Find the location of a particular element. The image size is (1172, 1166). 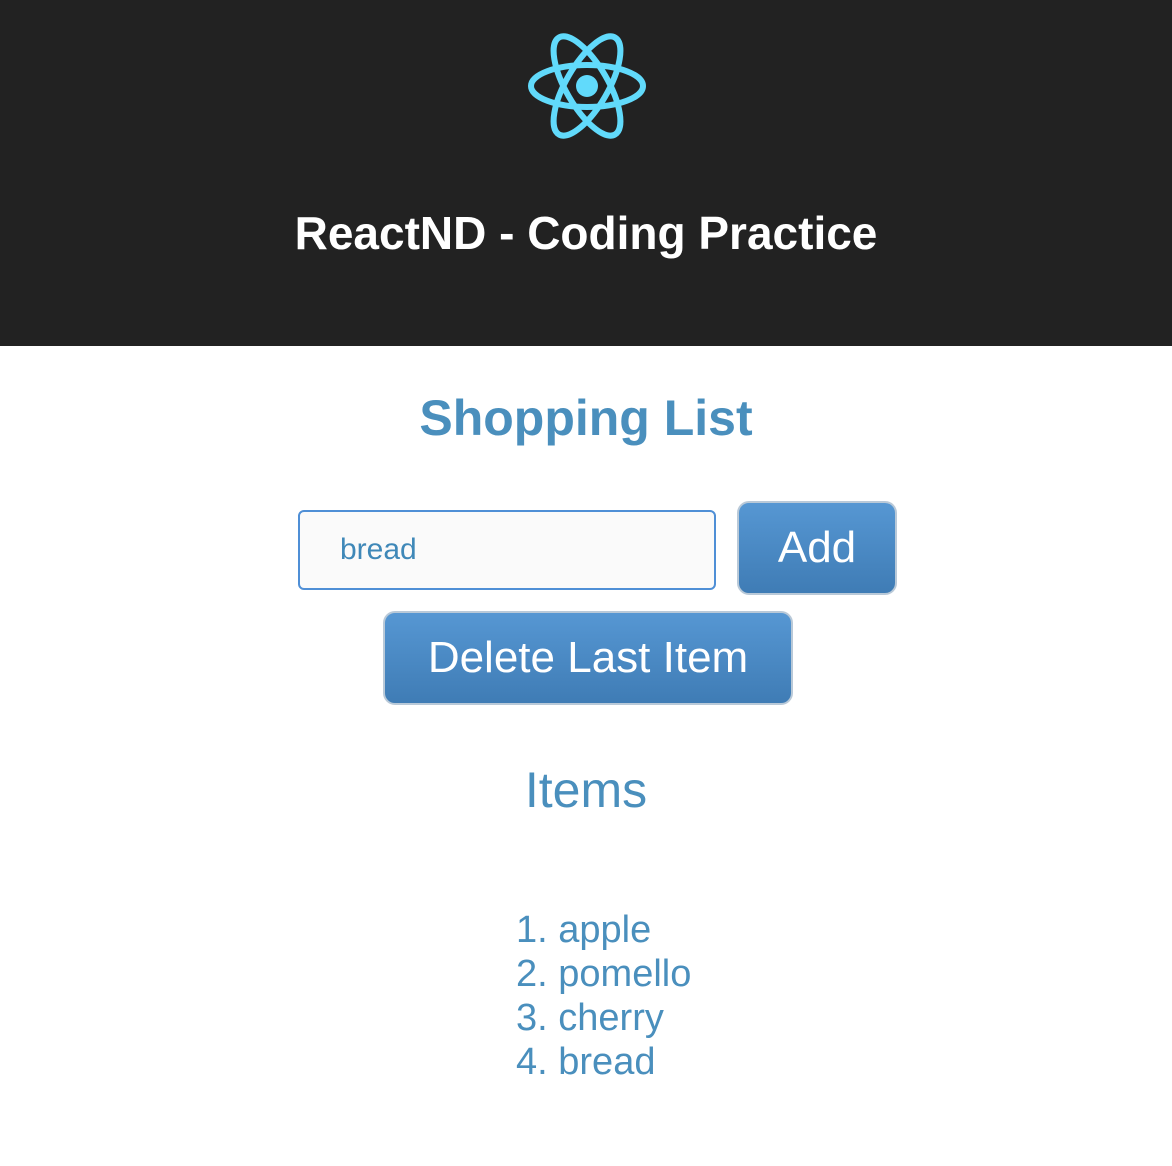

delete-last-item-button: Delete Last Item is located at coordinates (588, 658).